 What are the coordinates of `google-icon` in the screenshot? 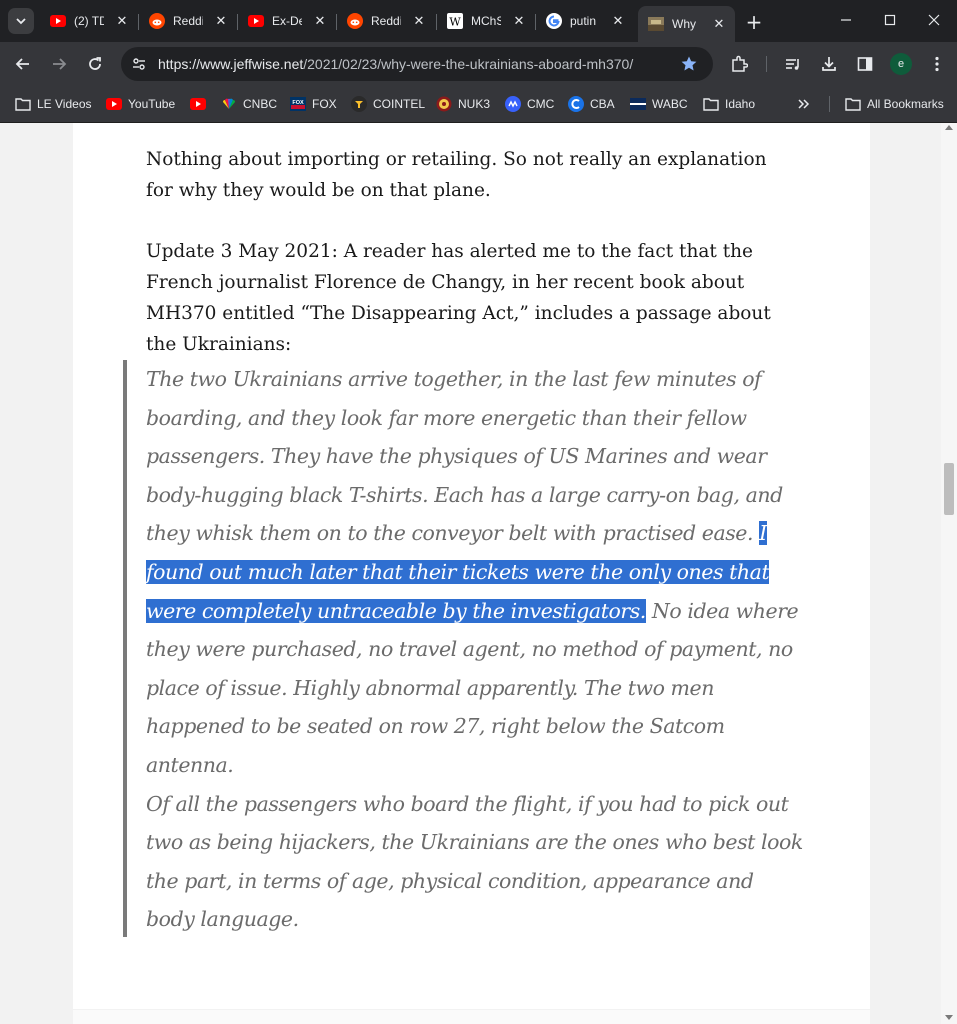 It's located at (554, 21).